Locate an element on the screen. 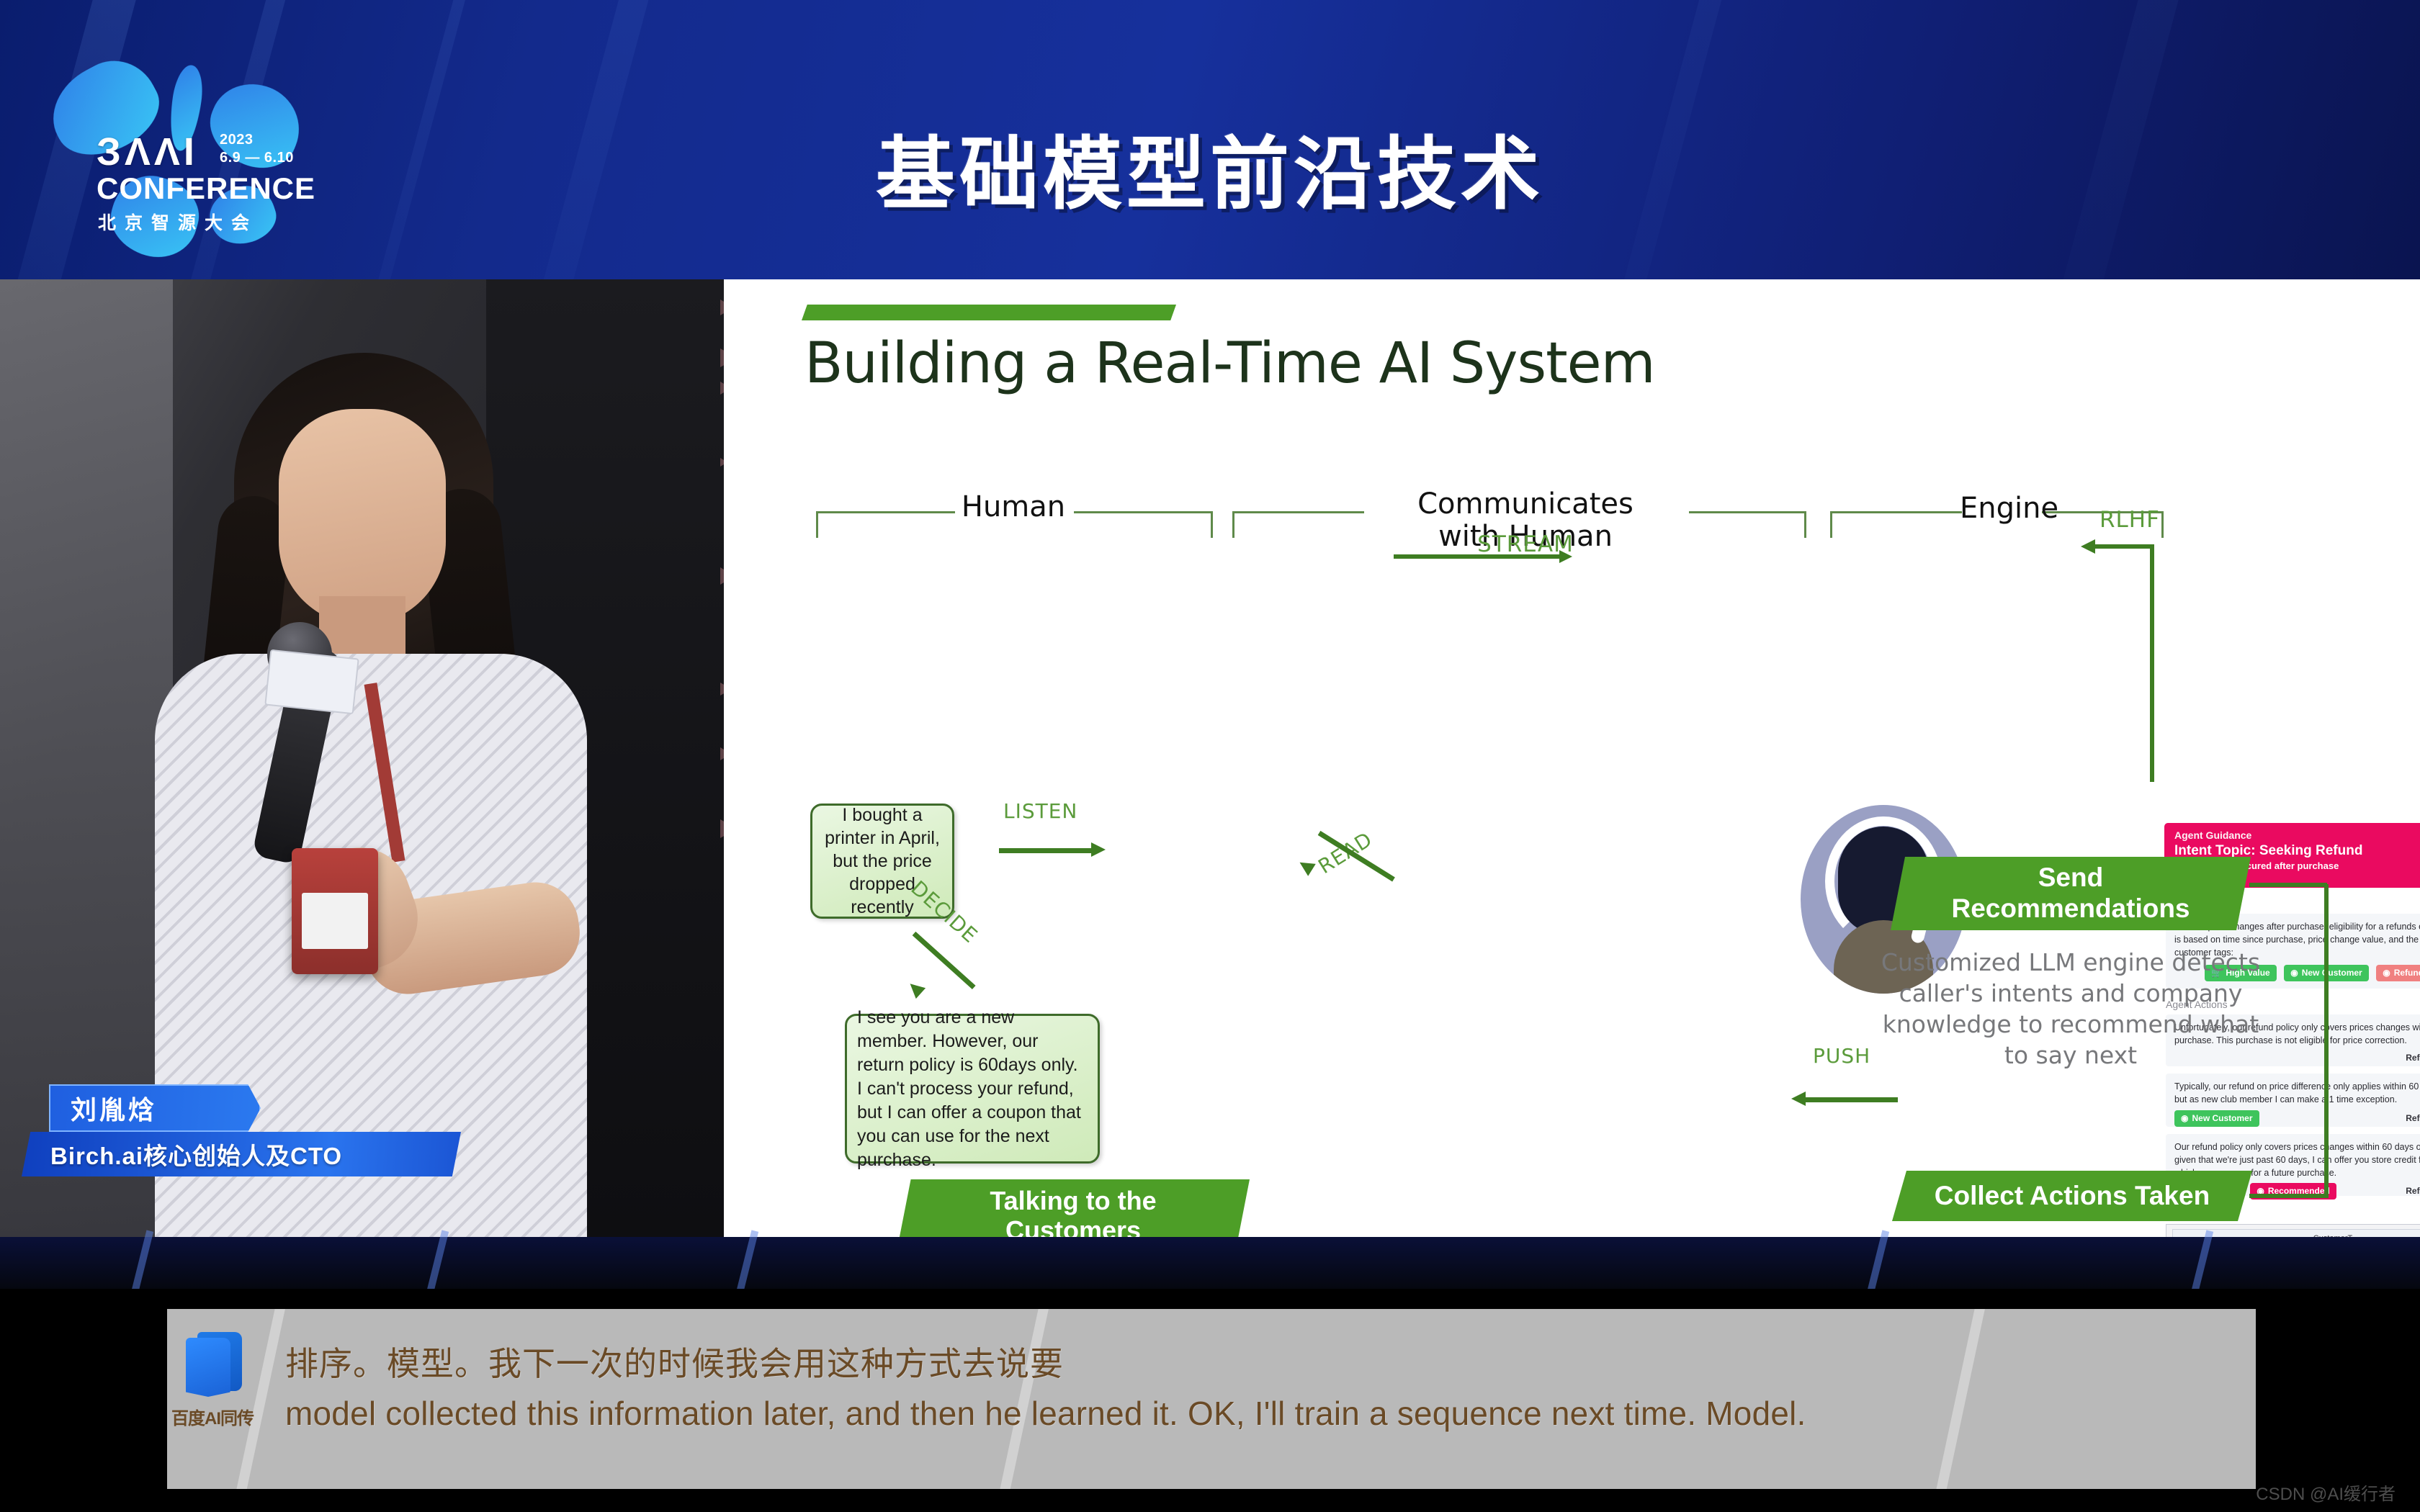  tag-new-customer: ◉ New Customer is located at coordinates (2216, 1118).